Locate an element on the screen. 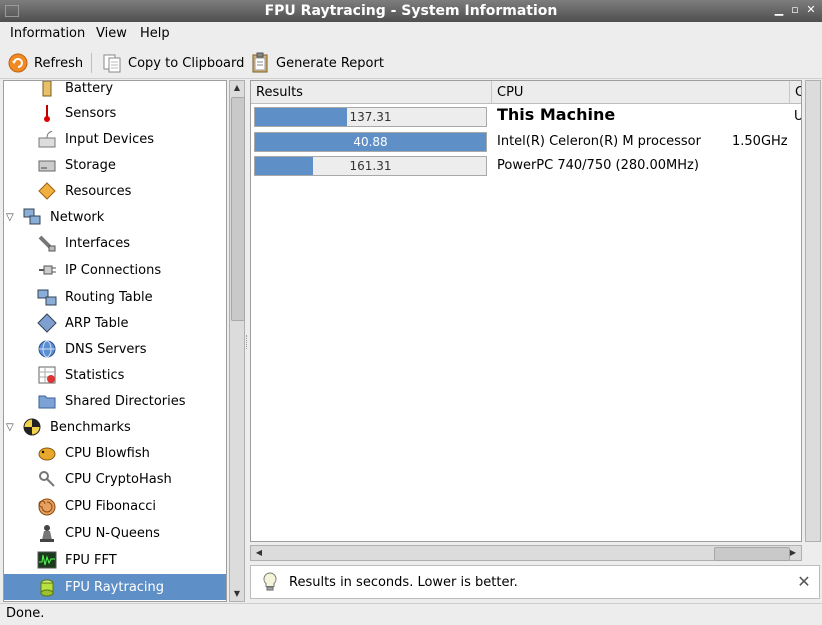  network-cable-icon is located at coordinates (47, 243).